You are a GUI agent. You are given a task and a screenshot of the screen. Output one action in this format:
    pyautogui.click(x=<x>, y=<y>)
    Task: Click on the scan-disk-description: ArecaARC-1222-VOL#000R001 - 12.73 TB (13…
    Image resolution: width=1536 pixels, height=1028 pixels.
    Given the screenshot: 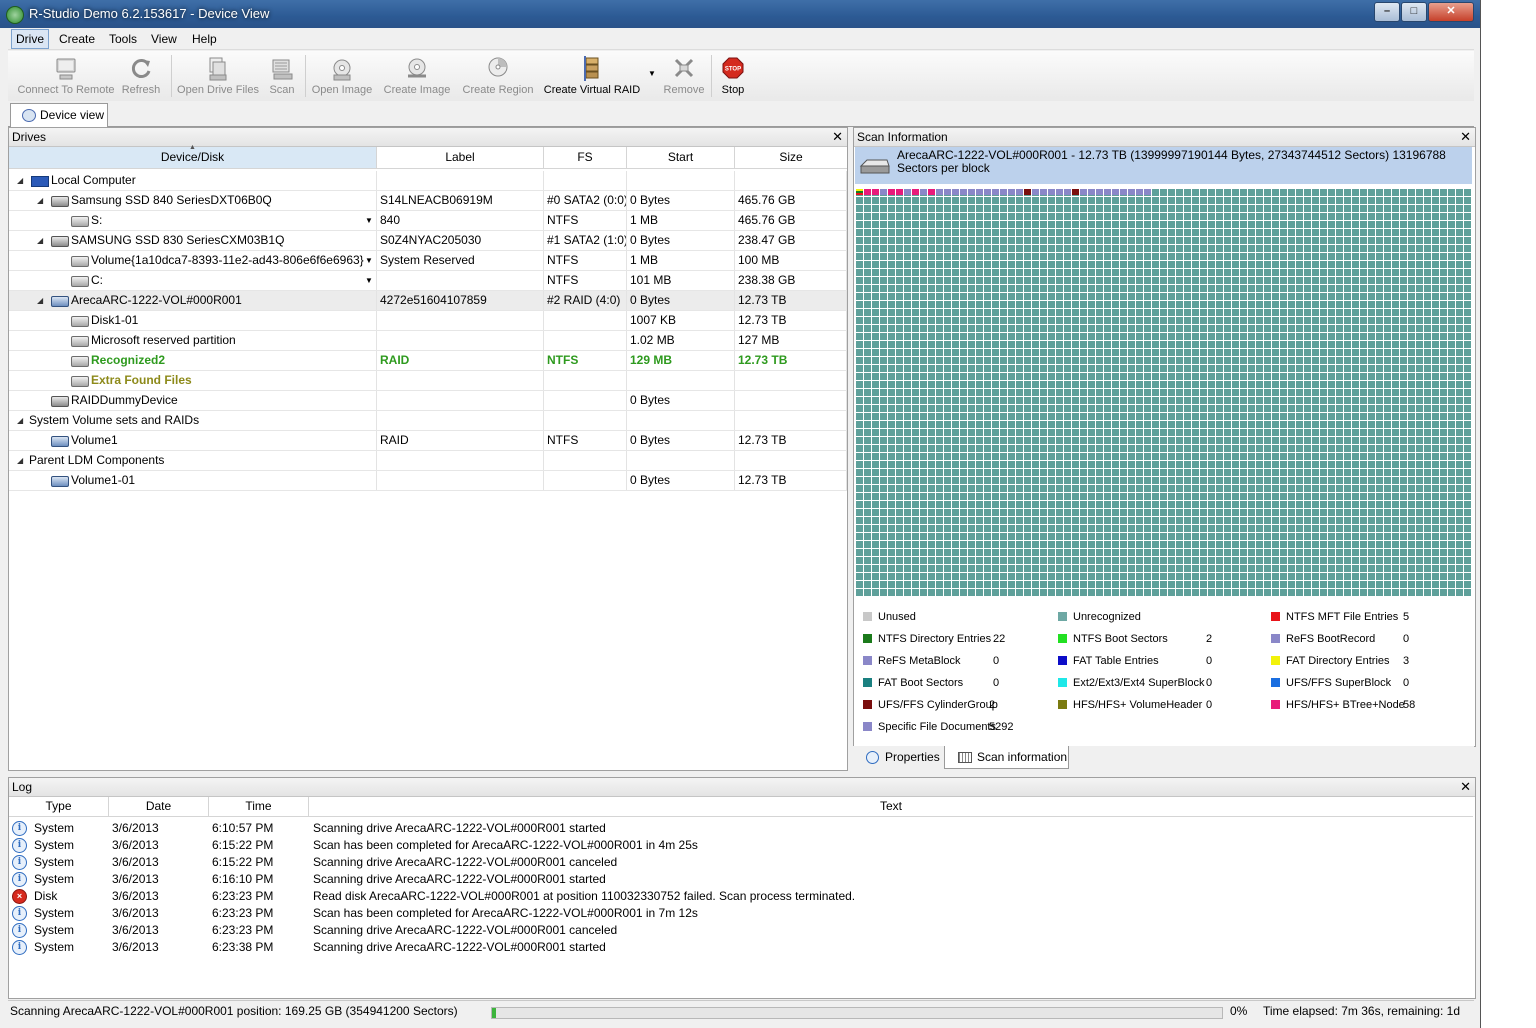 What is the action you would take?
    pyautogui.click(x=1171, y=161)
    